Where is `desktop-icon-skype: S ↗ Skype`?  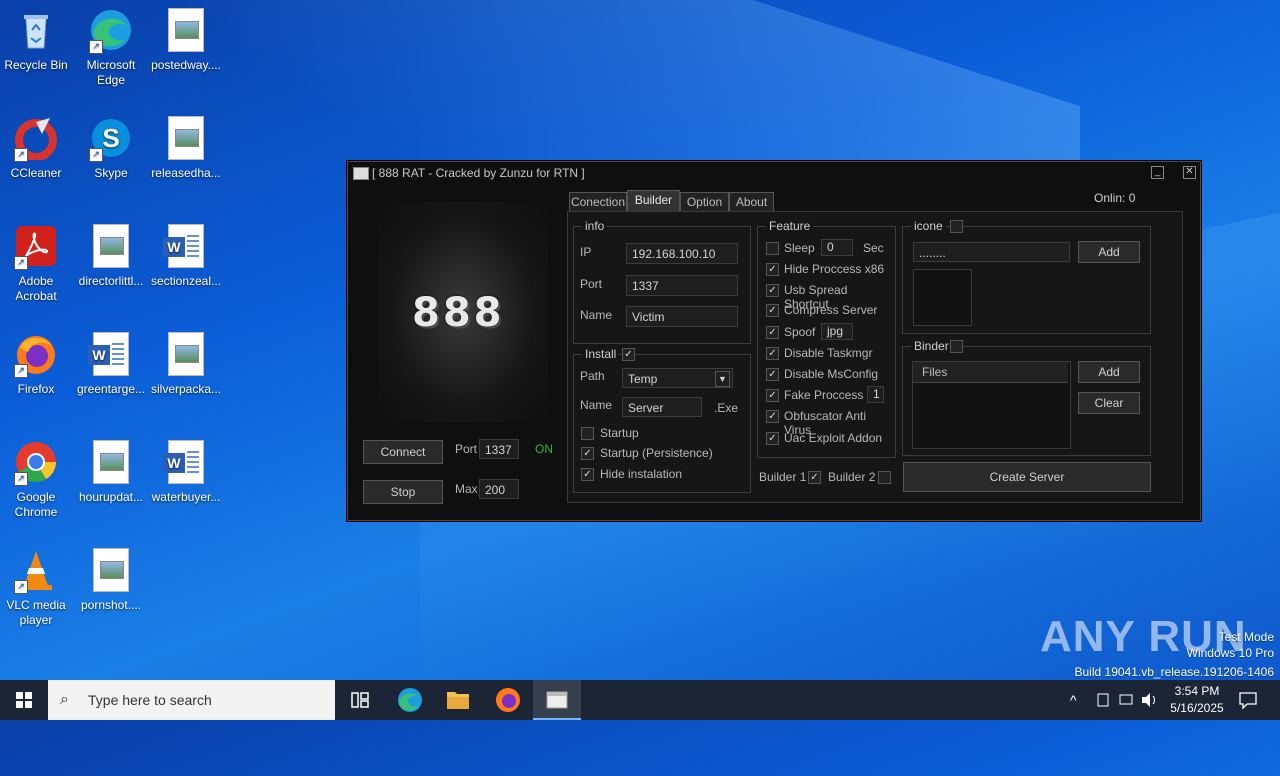
desktop-icon-skype: S ↗ Skype is located at coordinates (111, 148).